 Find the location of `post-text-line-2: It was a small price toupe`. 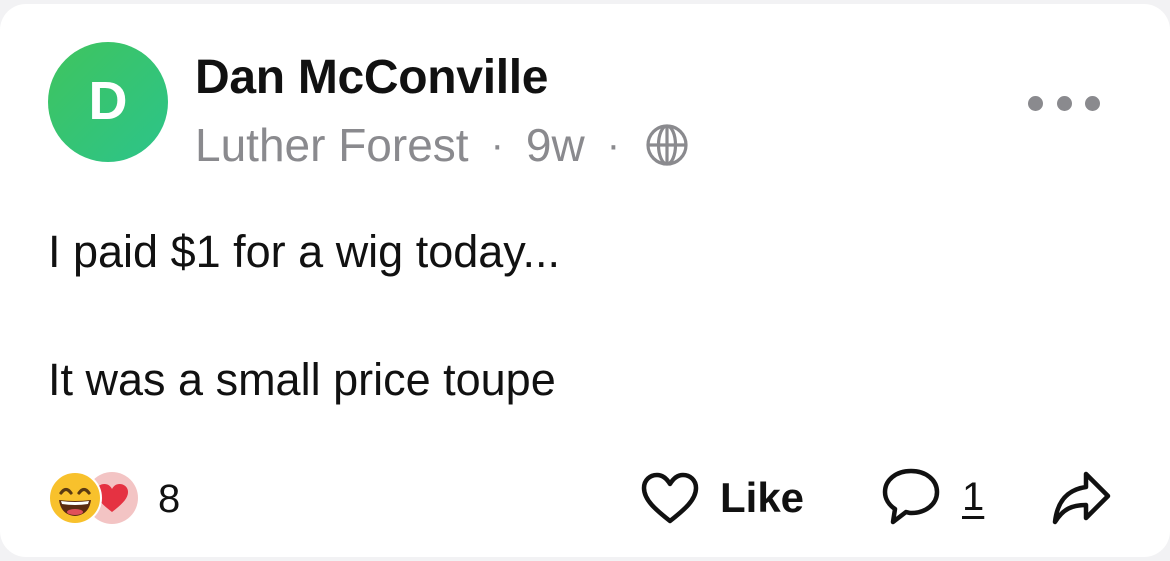

post-text-line-2: It was a small price toupe is located at coordinates (302, 379).